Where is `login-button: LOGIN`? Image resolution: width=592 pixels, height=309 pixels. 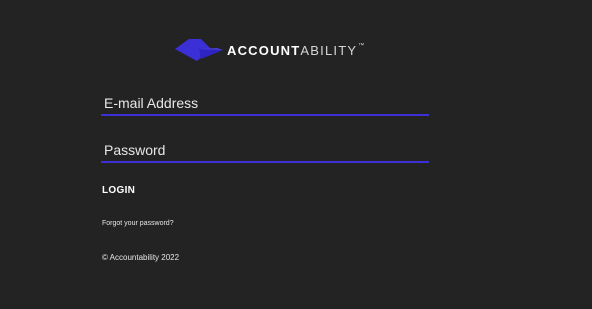 login-button: LOGIN is located at coordinates (118, 190).